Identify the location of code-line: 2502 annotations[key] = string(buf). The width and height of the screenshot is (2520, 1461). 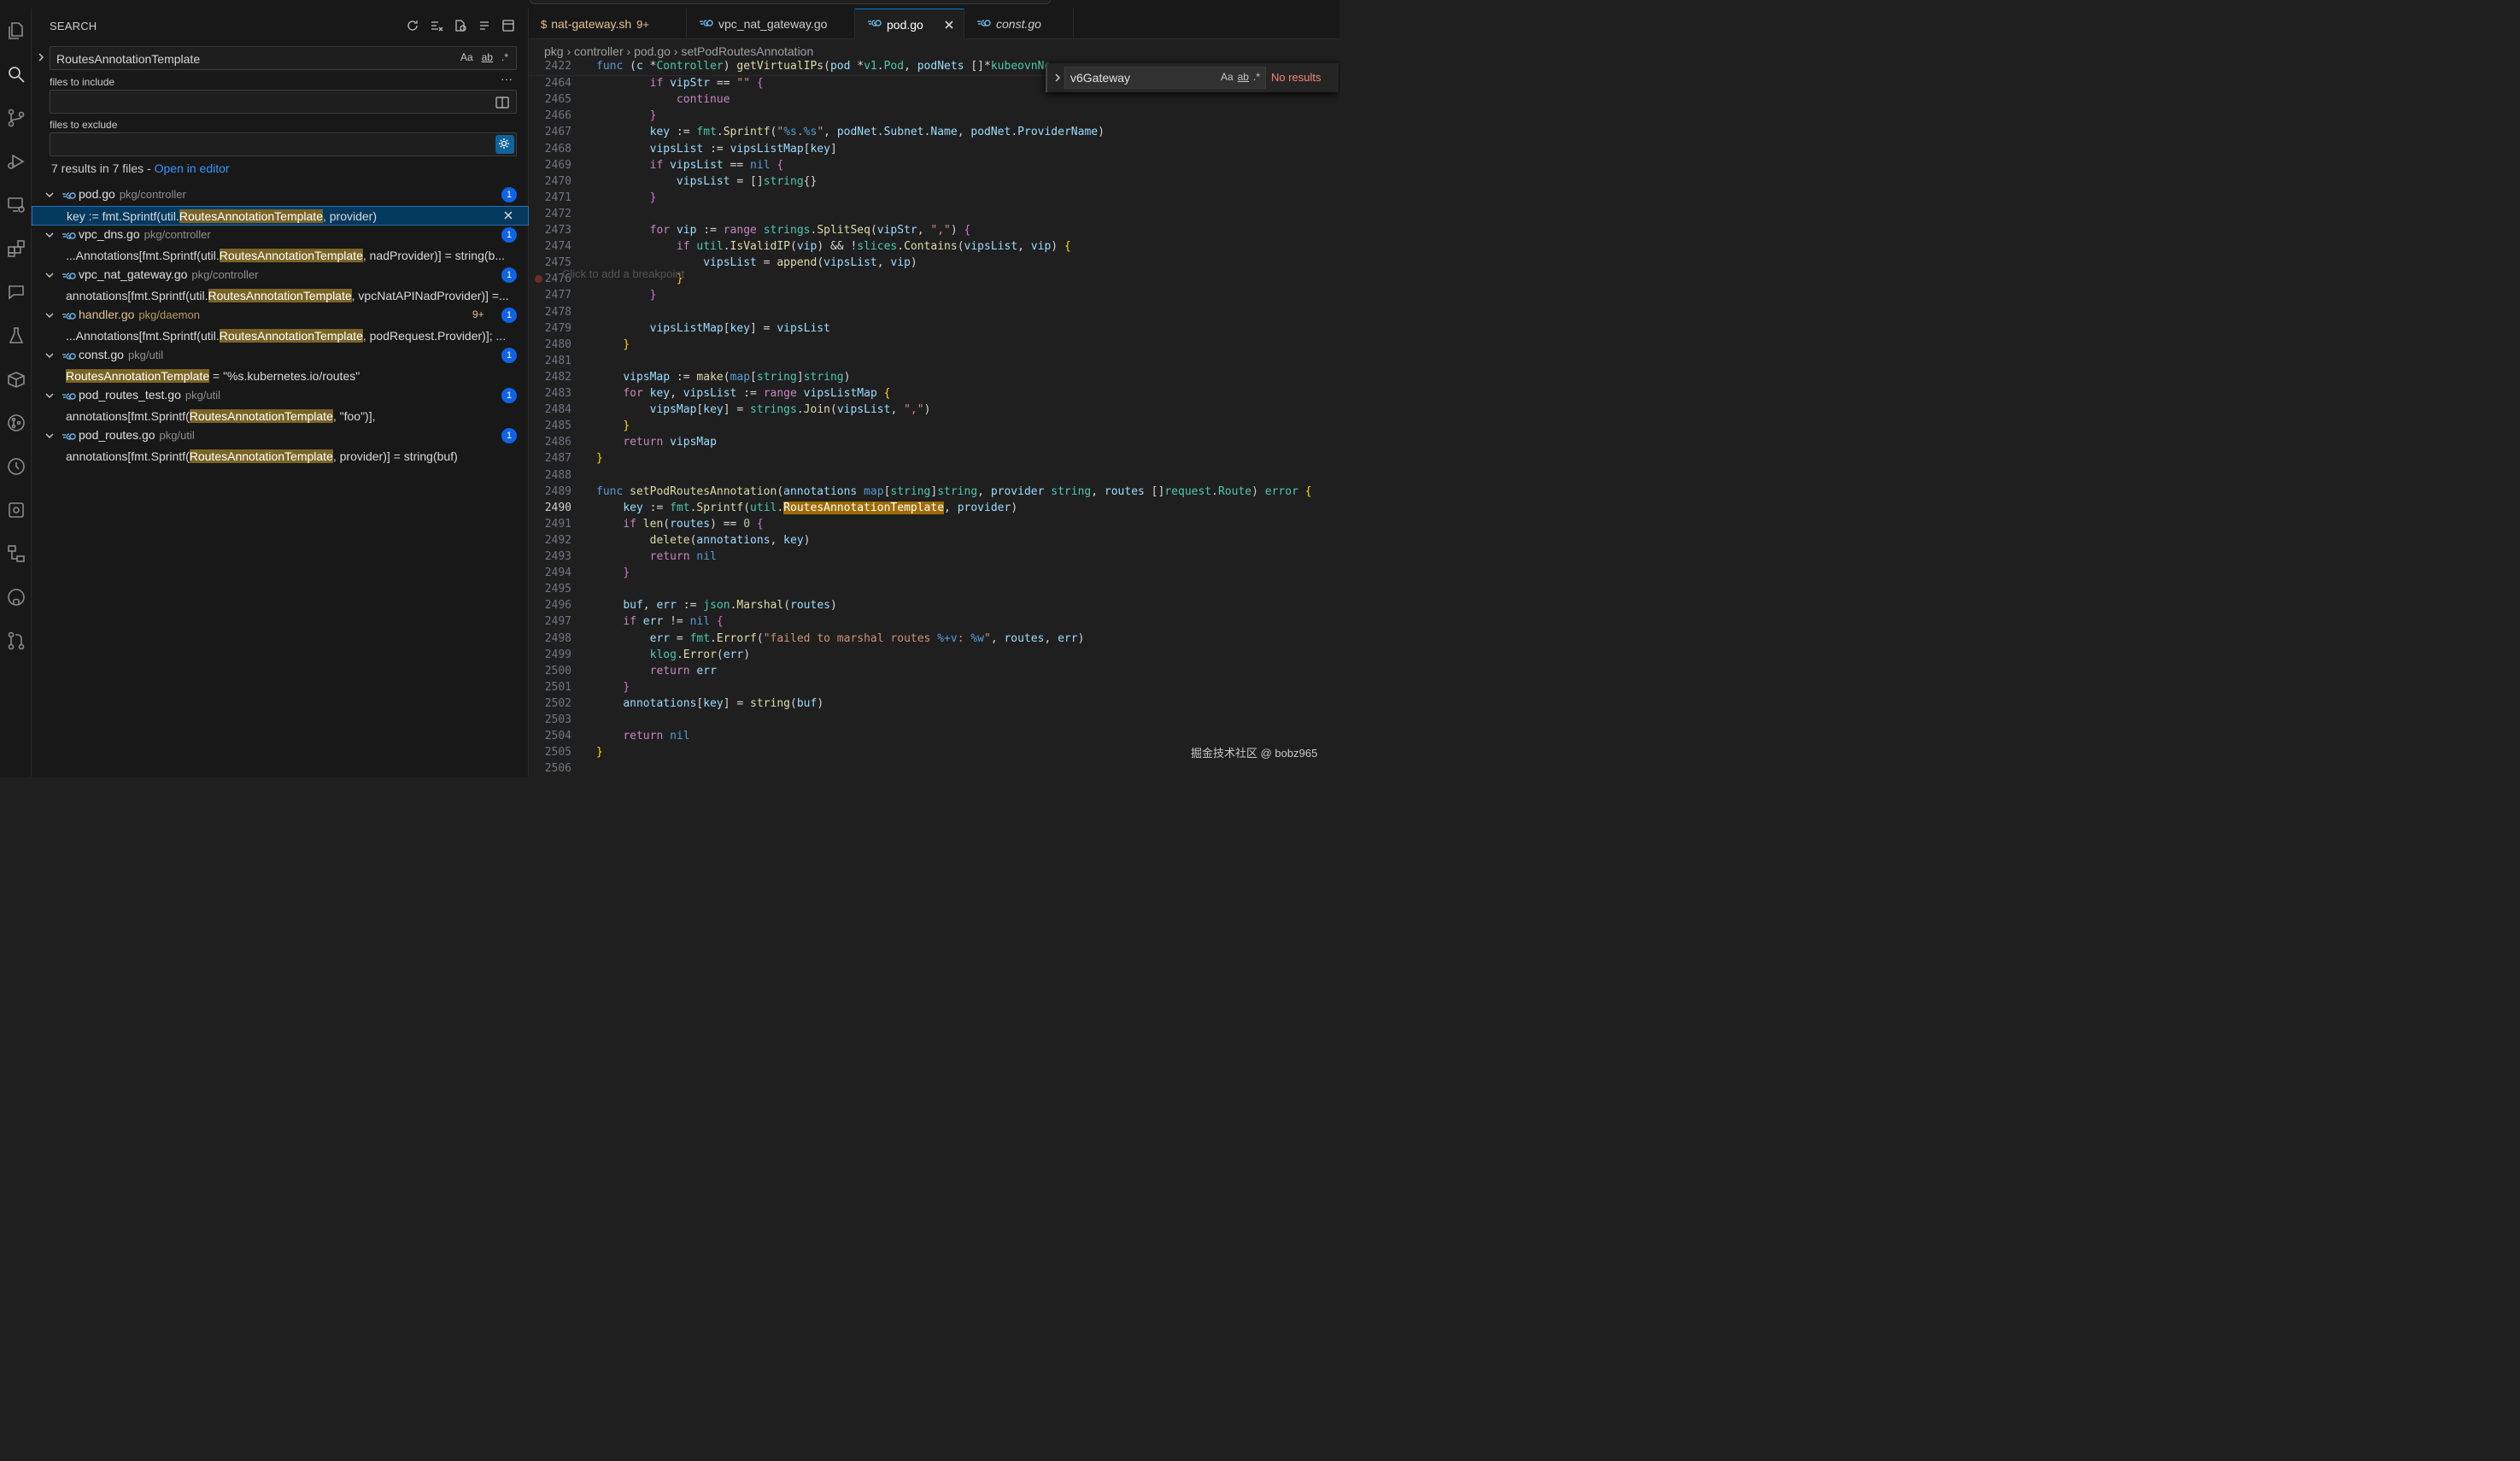
(934, 705).